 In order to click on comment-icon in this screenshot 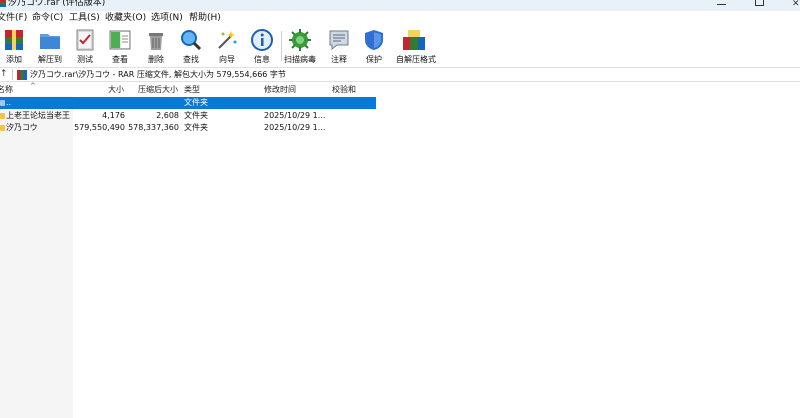, I will do `click(339, 40)`.